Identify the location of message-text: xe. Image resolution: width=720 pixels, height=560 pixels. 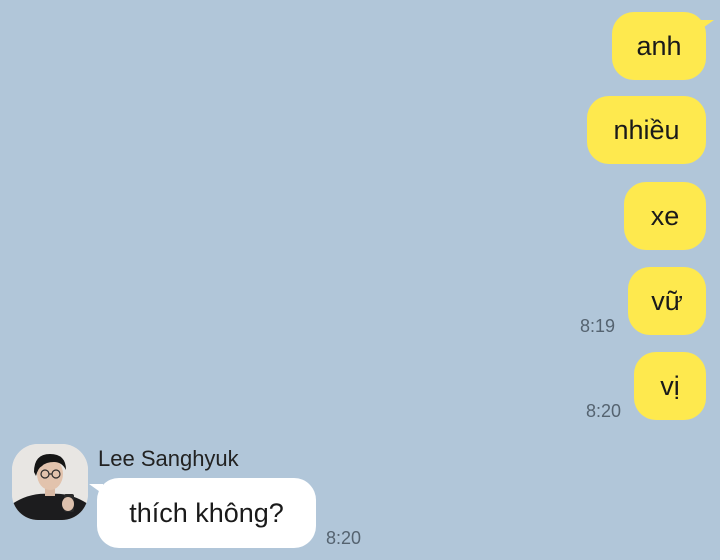
(665, 215).